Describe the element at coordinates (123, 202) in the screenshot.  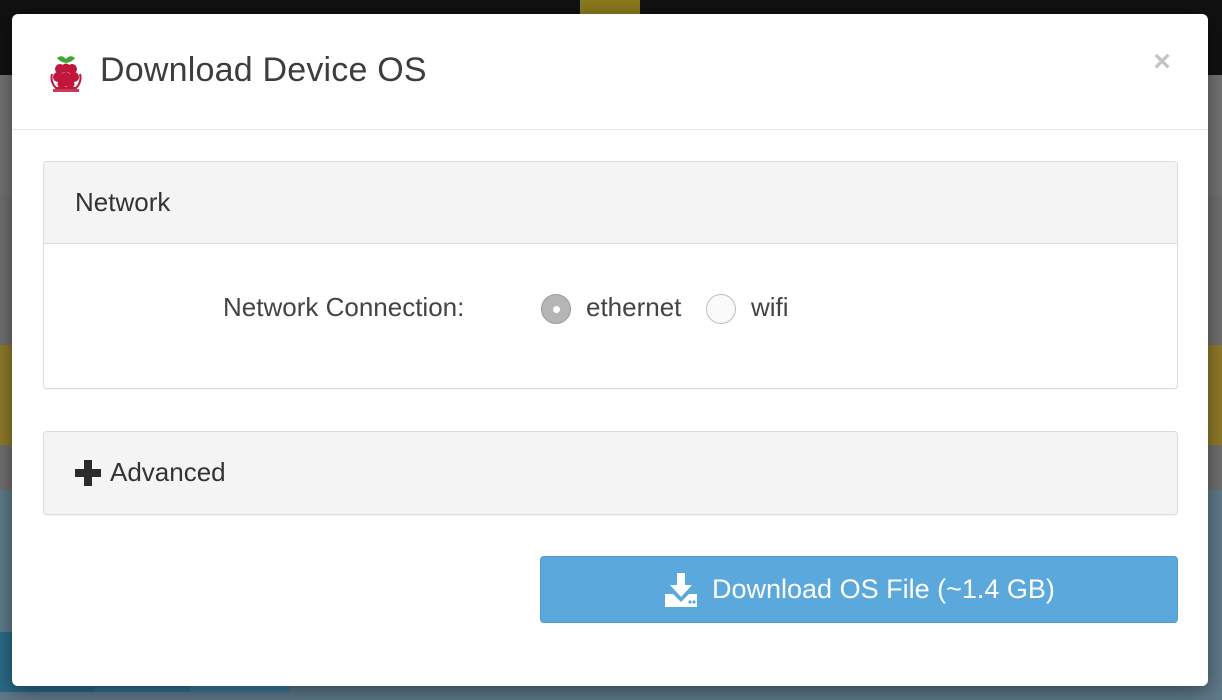
I see `network-panel-title: Network` at that location.